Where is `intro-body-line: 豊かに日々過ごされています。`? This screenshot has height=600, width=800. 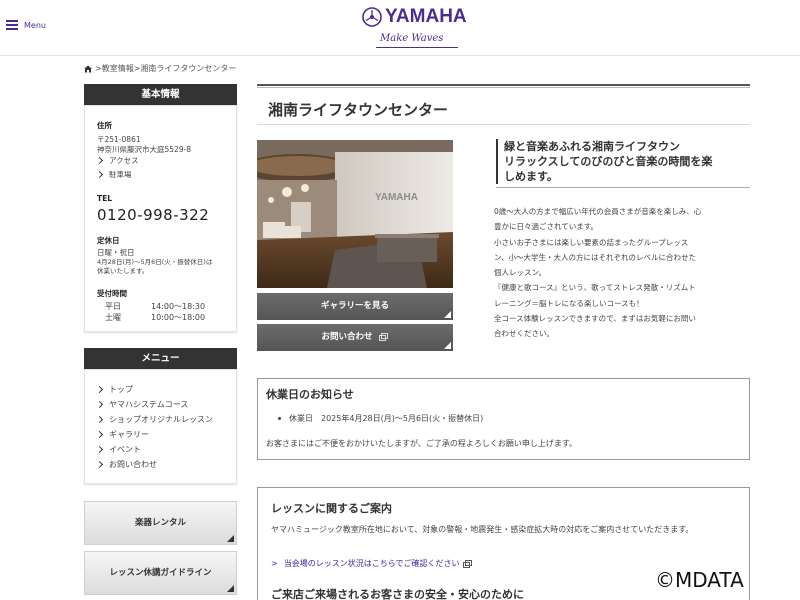
intro-body-line: 豊かに日々過ごされています。 is located at coordinates (546, 227).